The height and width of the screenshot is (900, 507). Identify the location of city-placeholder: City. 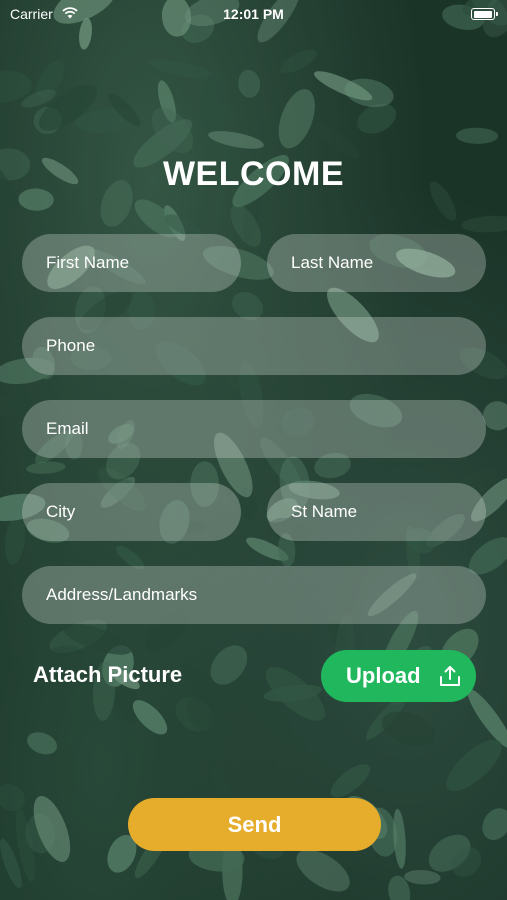
(61, 511).